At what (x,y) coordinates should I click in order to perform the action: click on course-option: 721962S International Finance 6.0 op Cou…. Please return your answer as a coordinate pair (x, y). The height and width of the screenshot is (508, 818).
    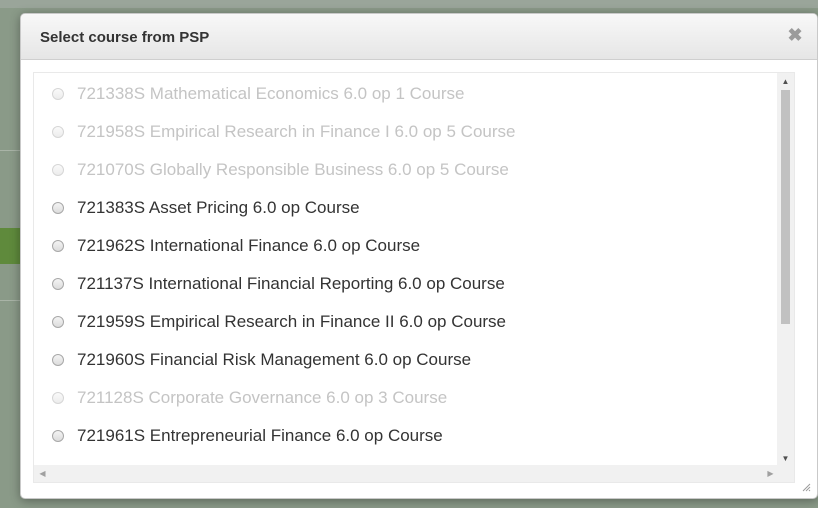
    Looking at the image, I should click on (236, 246).